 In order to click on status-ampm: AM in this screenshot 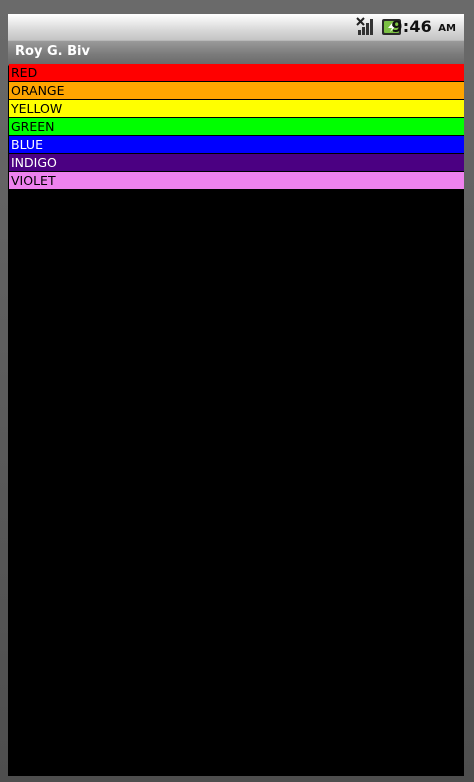, I will do `click(447, 28)`.